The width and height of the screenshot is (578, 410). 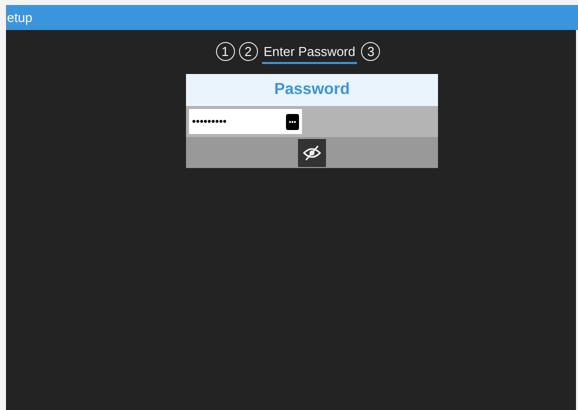 What do you see at coordinates (225, 51) in the screenshot?
I see `step-circle: 1` at bounding box center [225, 51].